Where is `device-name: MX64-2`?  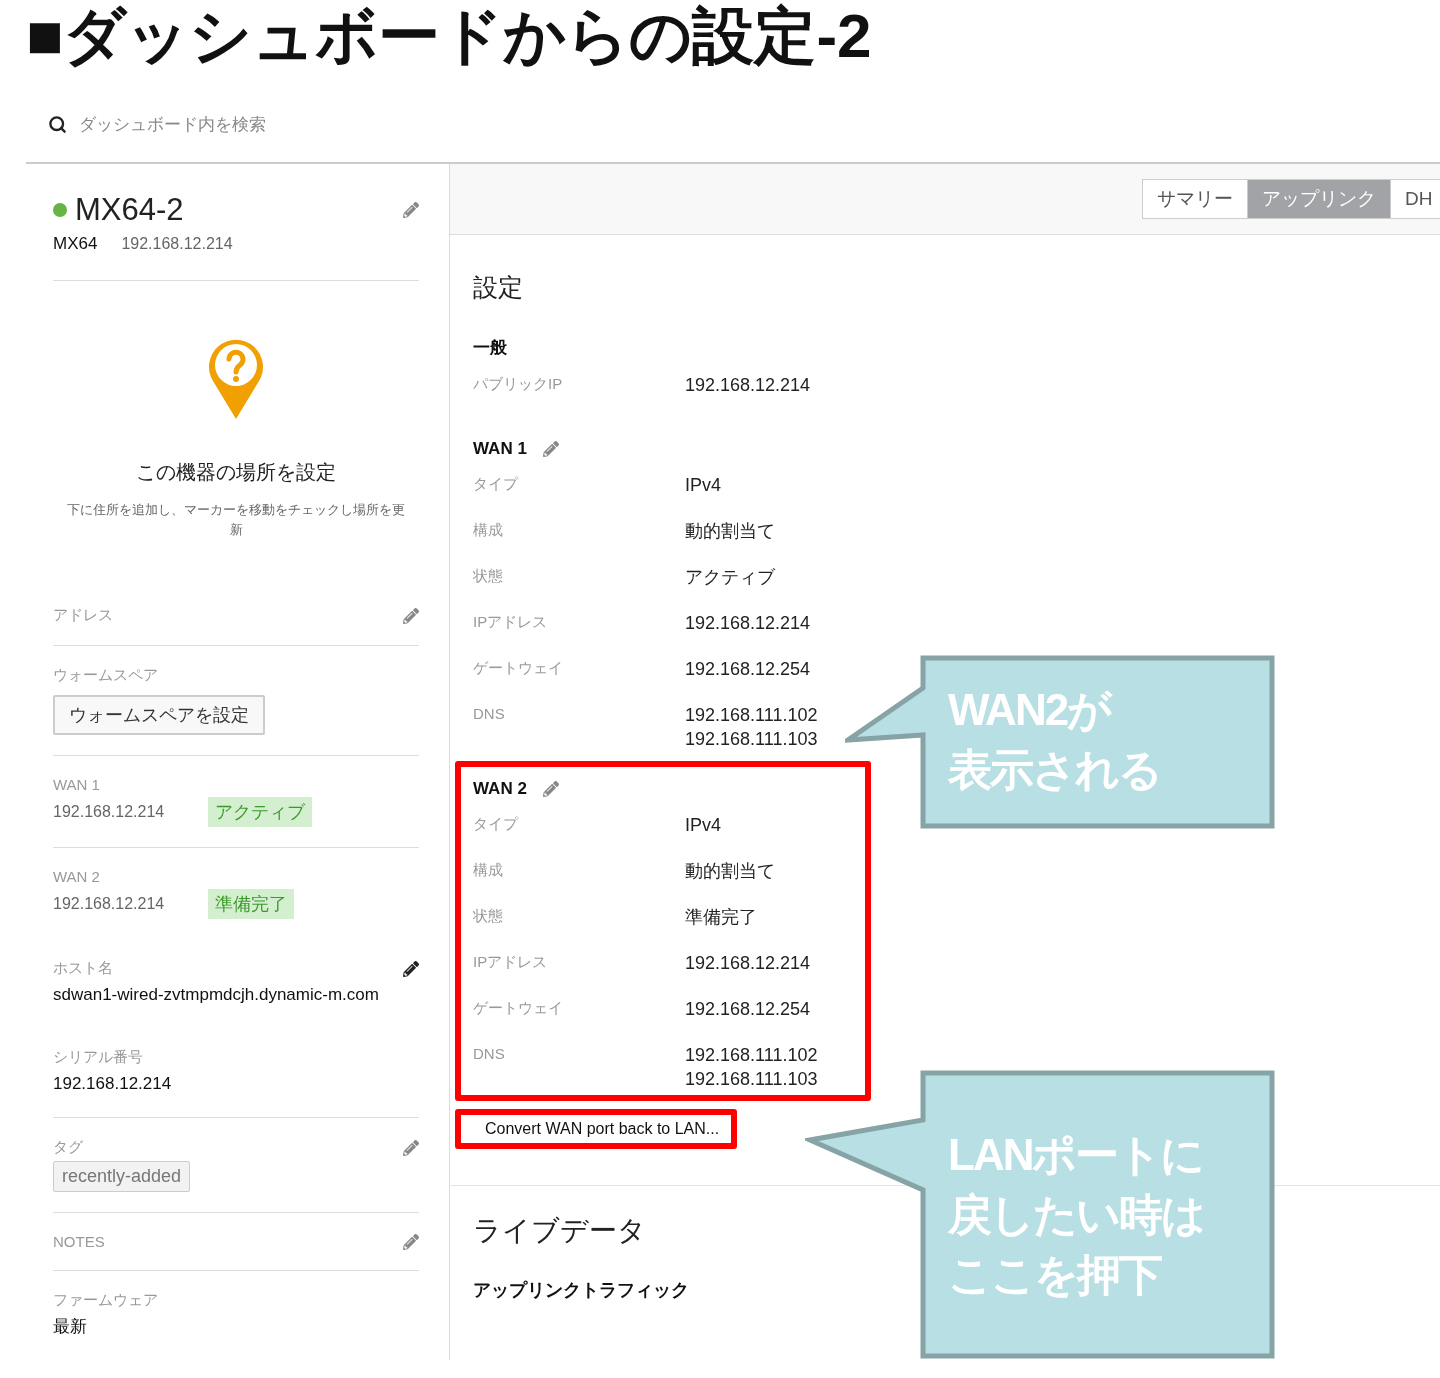
device-name: MX64-2 is located at coordinates (130, 210).